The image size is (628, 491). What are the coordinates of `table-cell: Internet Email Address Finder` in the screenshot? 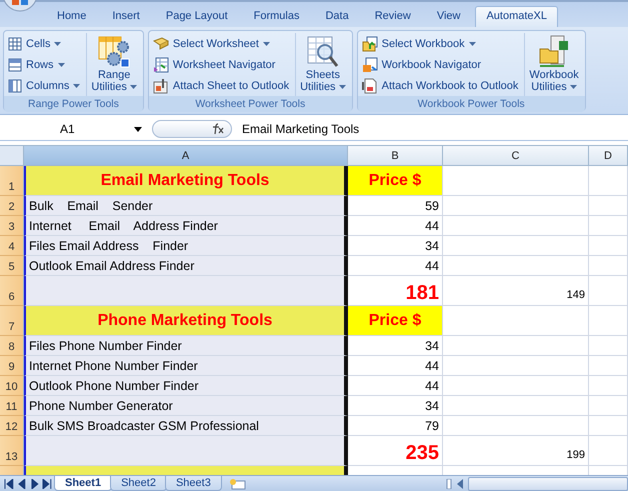 It's located at (186, 226).